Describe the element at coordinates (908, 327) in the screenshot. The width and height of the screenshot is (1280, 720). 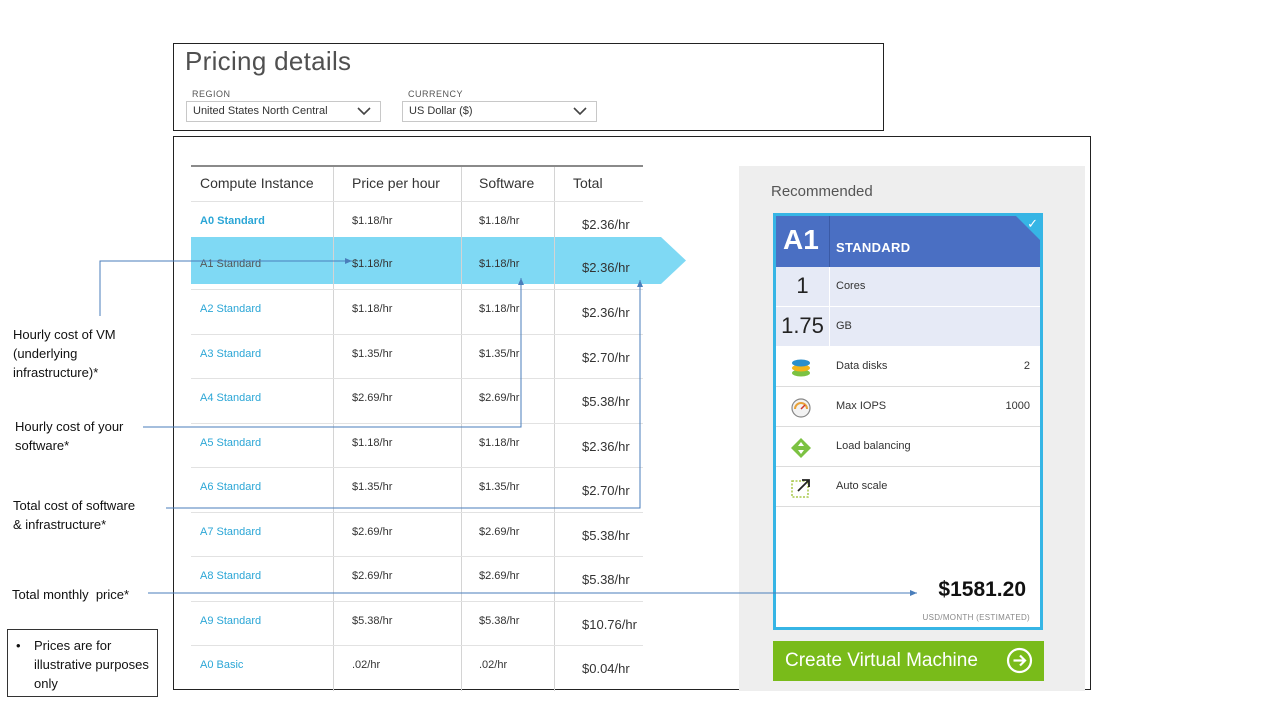
I see `memory-row: 1.75 GB` at that location.